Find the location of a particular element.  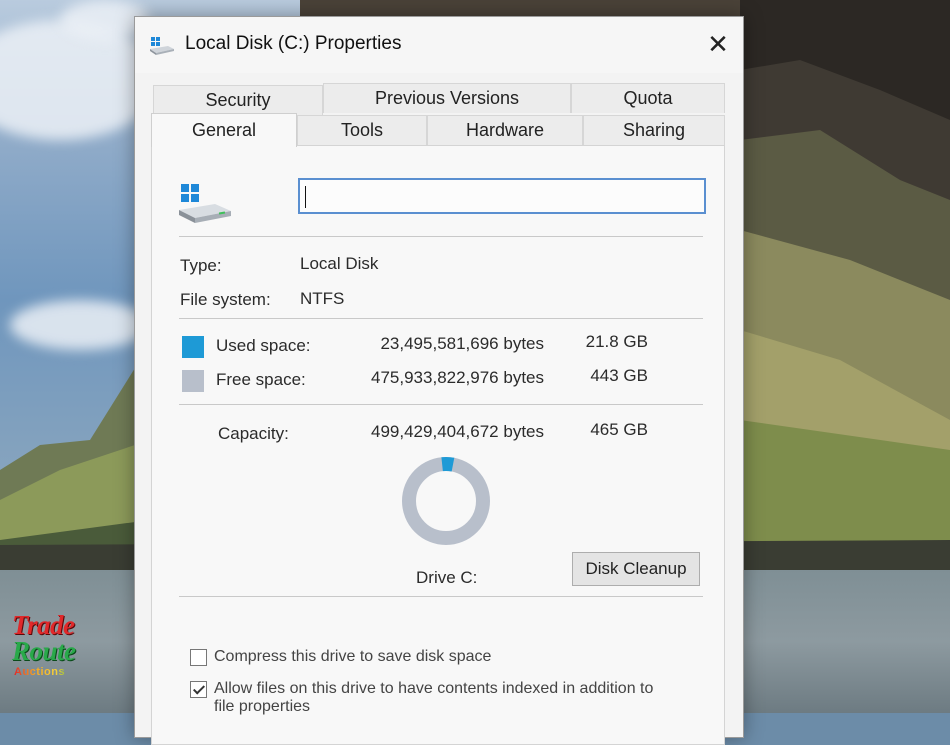

type-value: Local Disk is located at coordinates (339, 263).